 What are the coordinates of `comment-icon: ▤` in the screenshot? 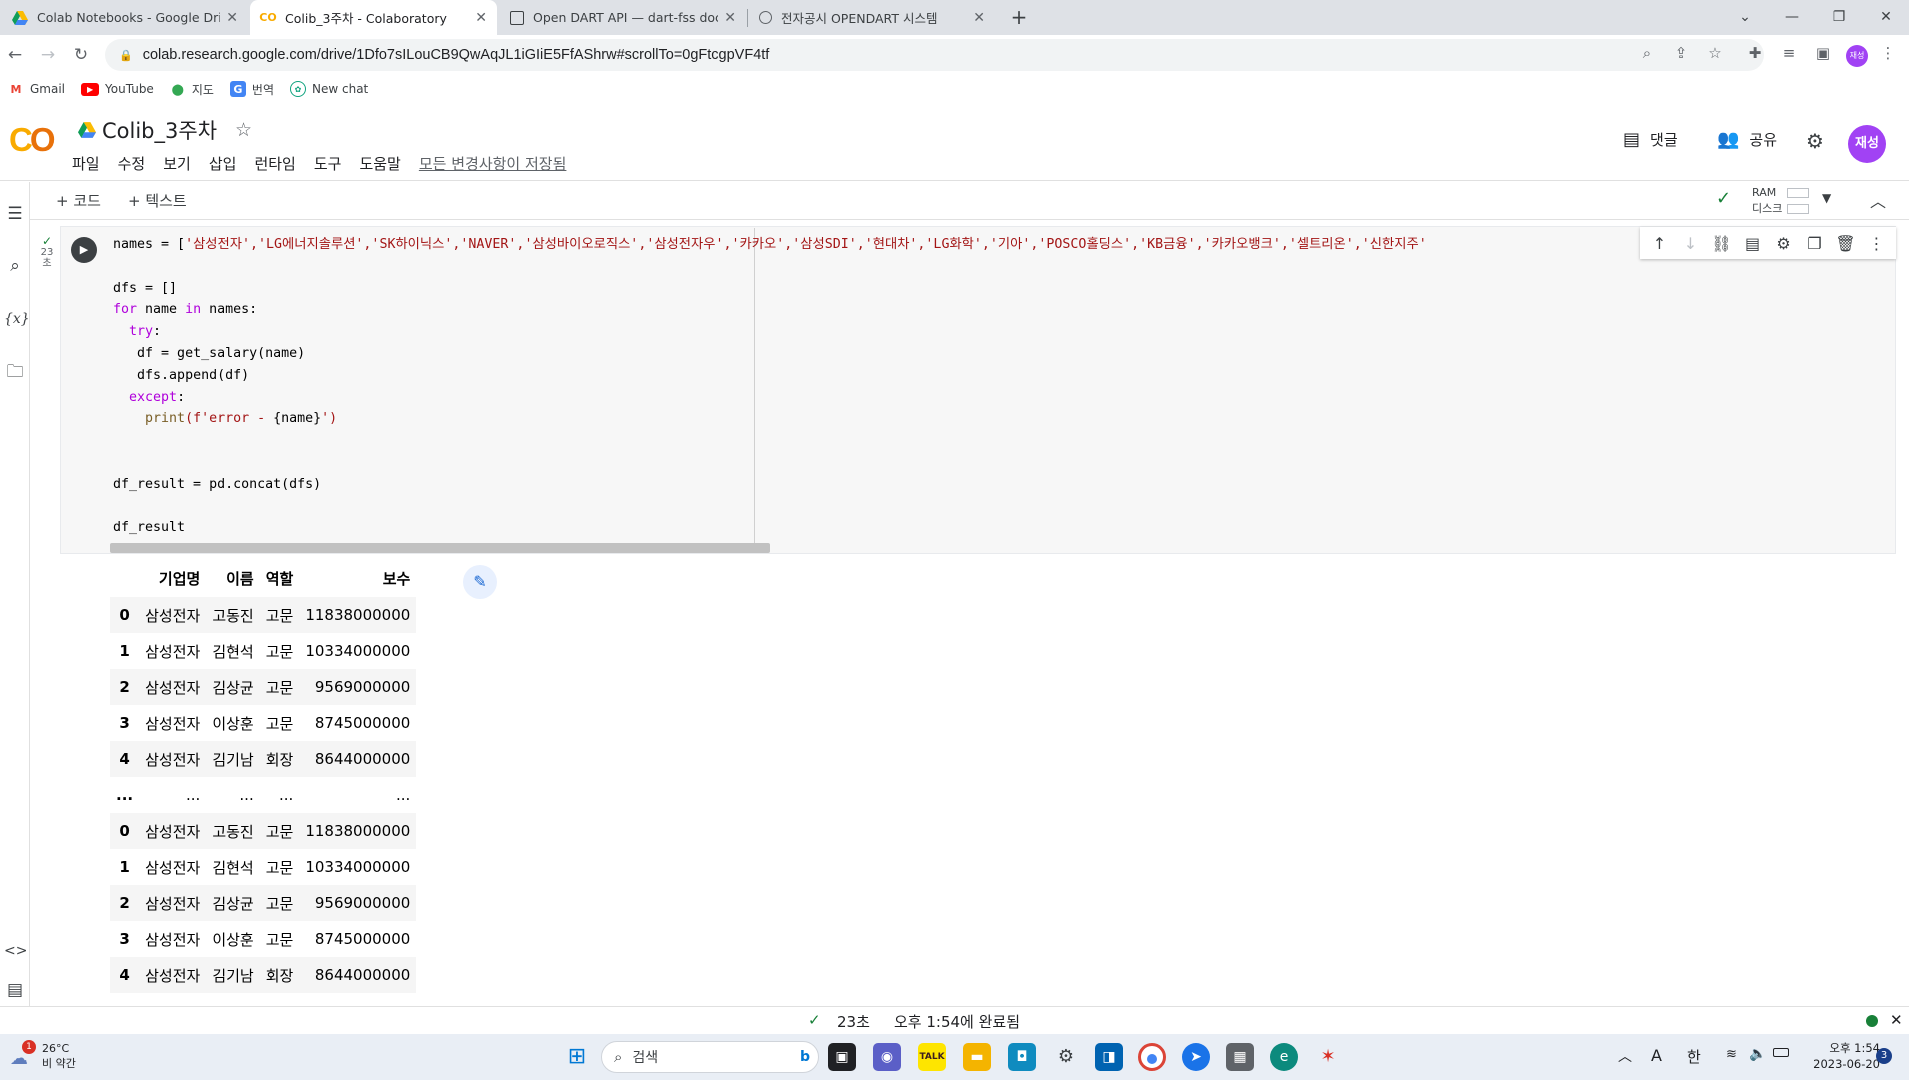 It's located at (1752, 243).